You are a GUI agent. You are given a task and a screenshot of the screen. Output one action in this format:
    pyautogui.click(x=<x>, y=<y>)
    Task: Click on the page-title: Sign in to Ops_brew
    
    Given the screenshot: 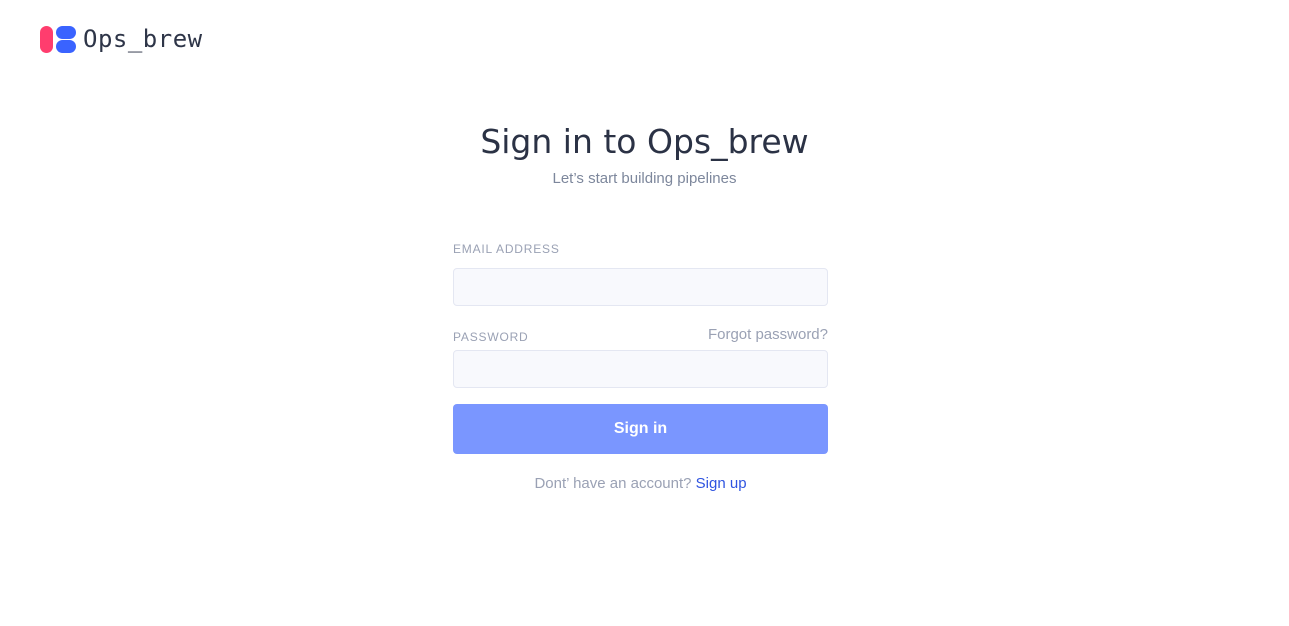 What is the action you would take?
    pyautogui.click(x=644, y=141)
    